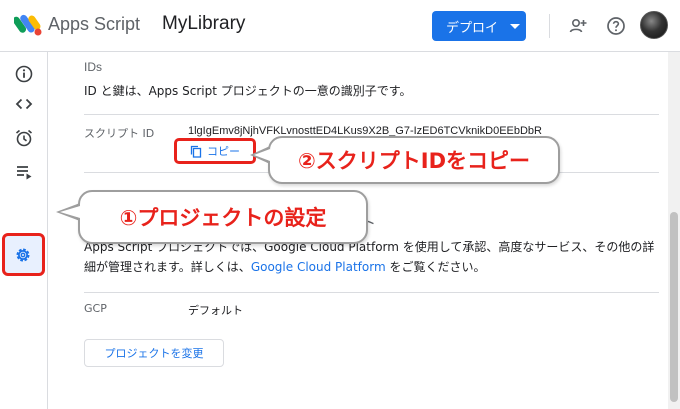 The height and width of the screenshot is (409, 680). What do you see at coordinates (223, 217) in the screenshot?
I see `callout-project-settings: ①プロジェクトの設定` at bounding box center [223, 217].